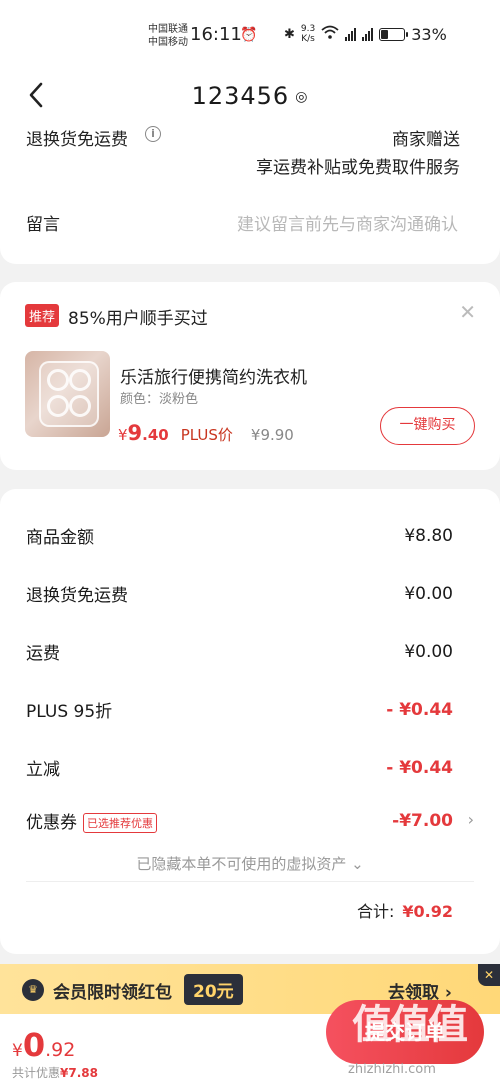 The width and height of the screenshot is (500, 1083). What do you see at coordinates (120, 823) in the screenshot?
I see `coupon-tag: 已选推荐优惠` at bounding box center [120, 823].